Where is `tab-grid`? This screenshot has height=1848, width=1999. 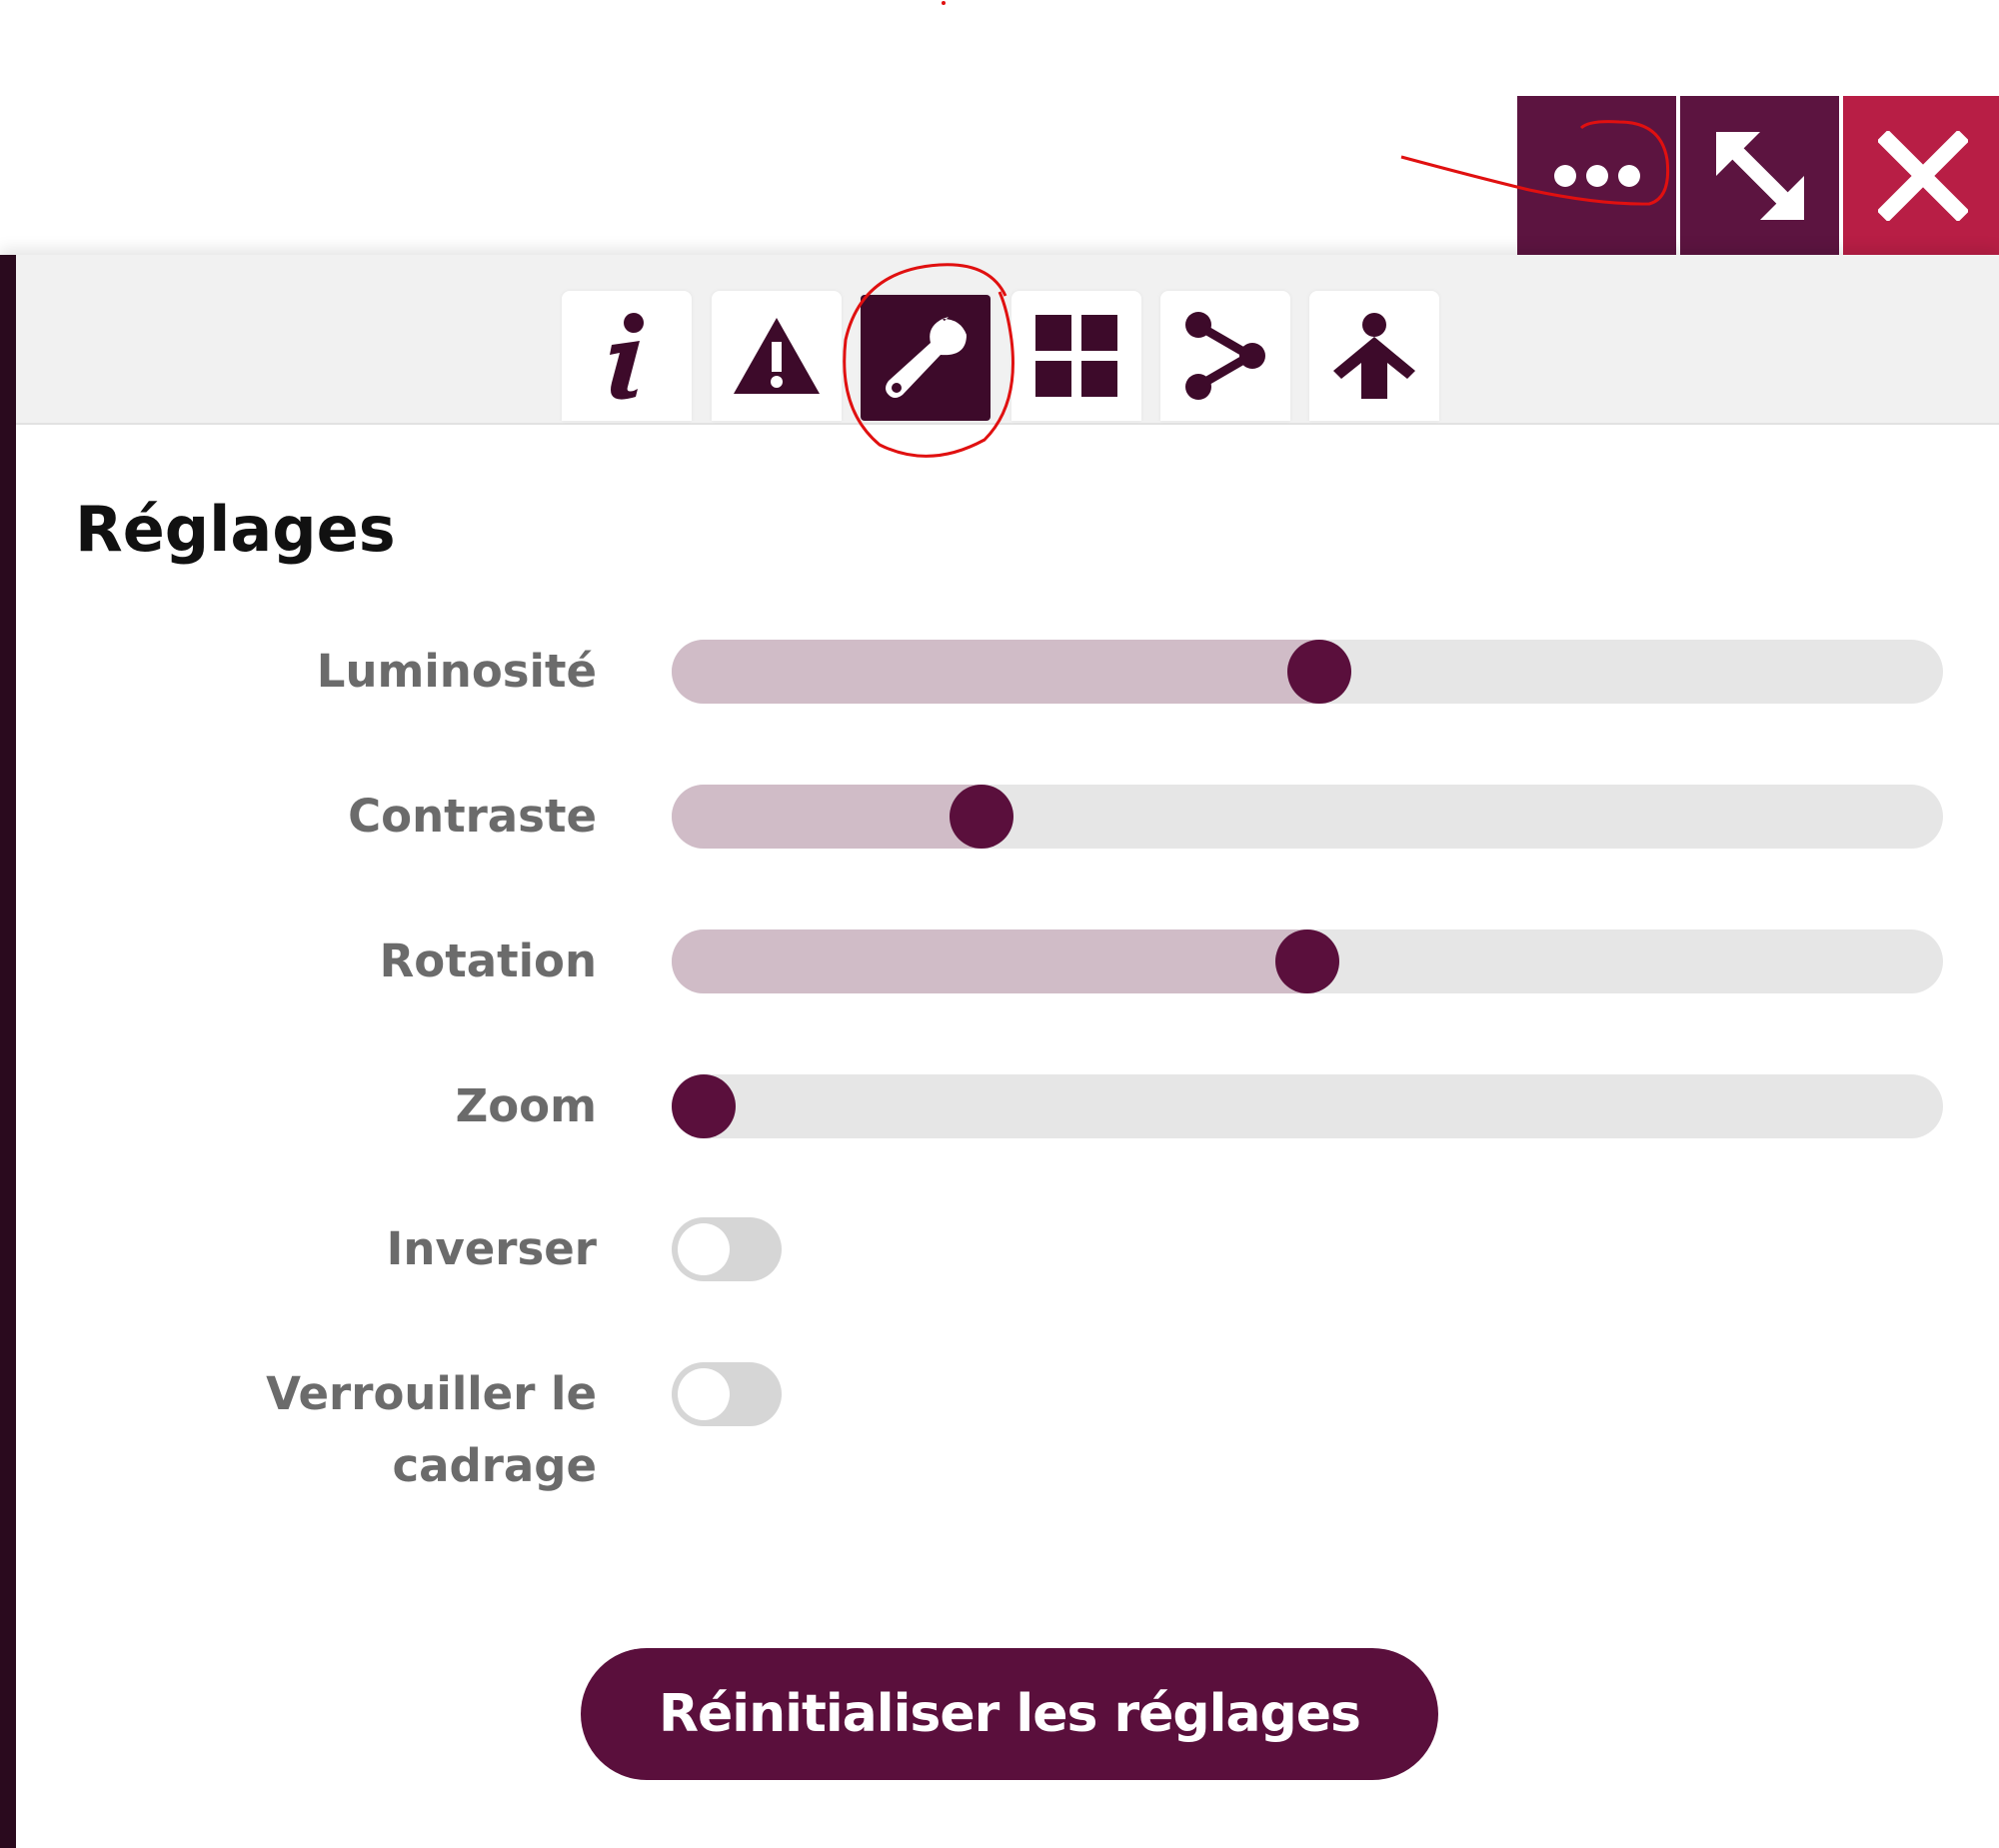 tab-grid is located at coordinates (1076, 356).